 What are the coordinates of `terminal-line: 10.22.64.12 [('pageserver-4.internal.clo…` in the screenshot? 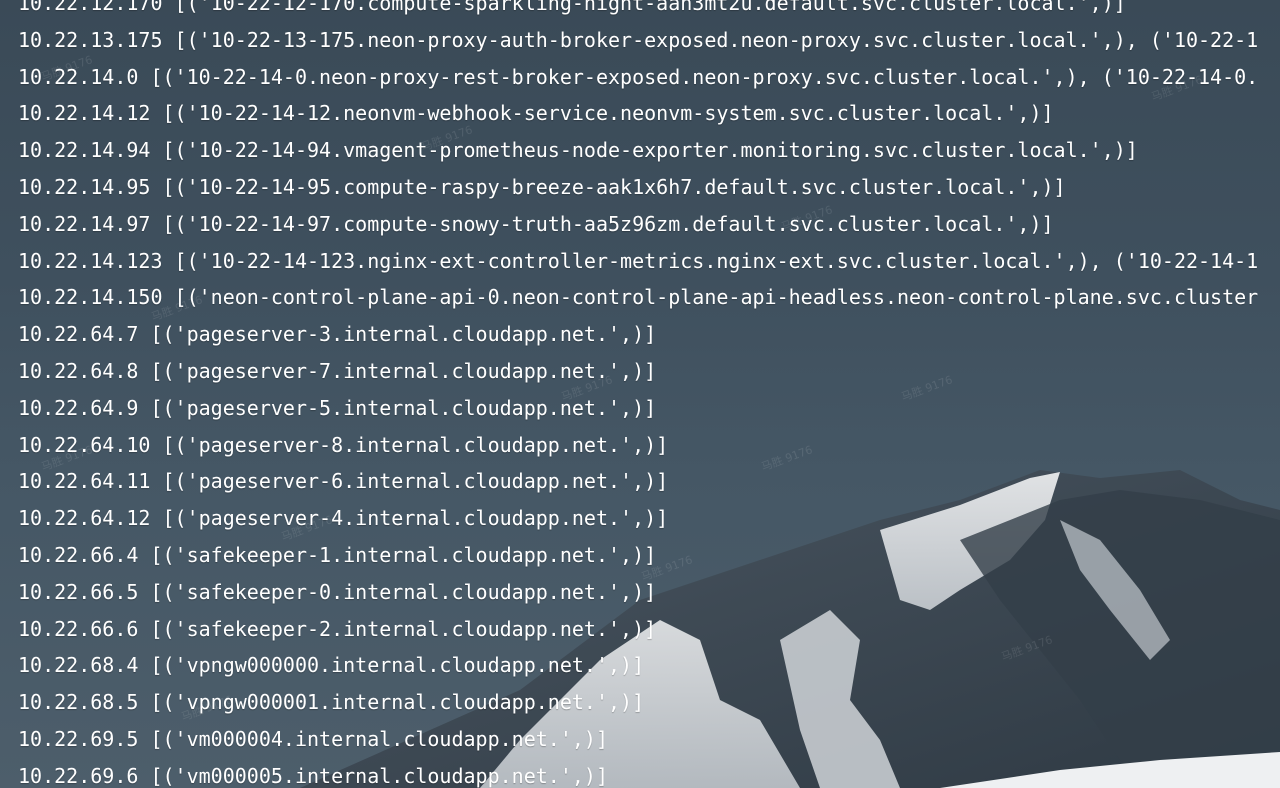 It's located at (343, 518).